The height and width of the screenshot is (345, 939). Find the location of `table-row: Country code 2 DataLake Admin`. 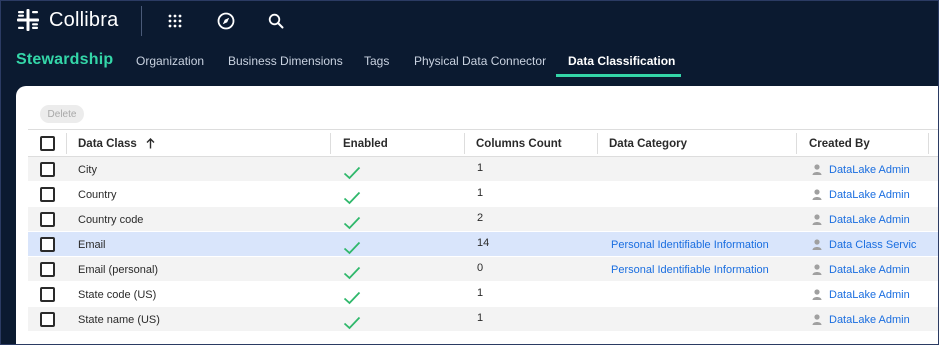

table-row: Country code 2 DataLake Admin is located at coordinates (483, 219).